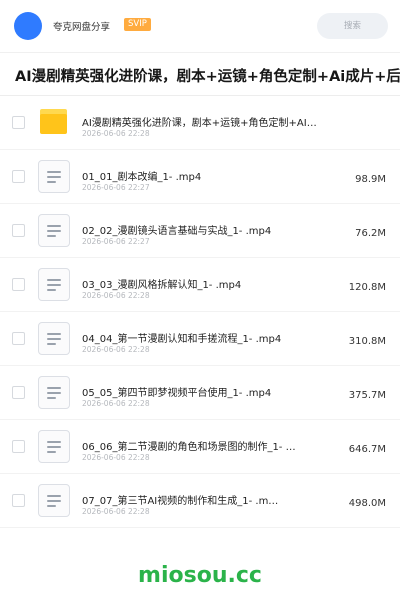  Describe the element at coordinates (162, 285) in the screenshot. I see `file-name: 03_03_漫剧风格拆解认知_1- .mp4` at that location.